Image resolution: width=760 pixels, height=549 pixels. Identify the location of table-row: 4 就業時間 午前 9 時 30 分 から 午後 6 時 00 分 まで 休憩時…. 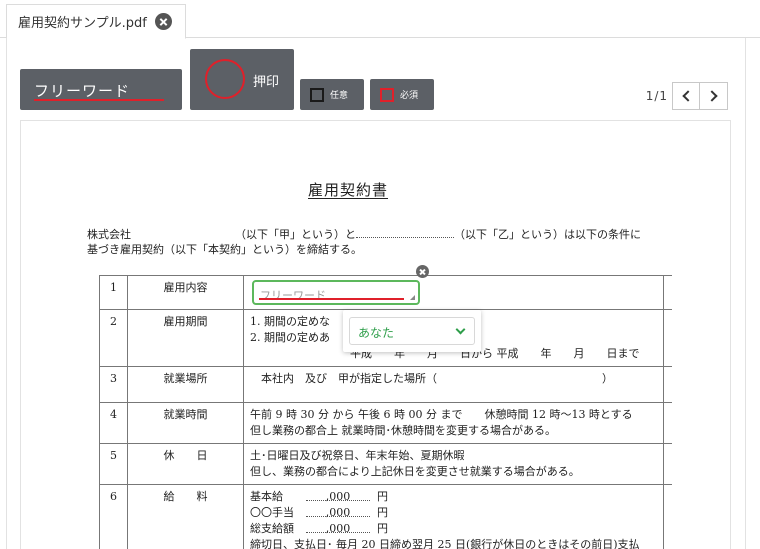
(385, 423).